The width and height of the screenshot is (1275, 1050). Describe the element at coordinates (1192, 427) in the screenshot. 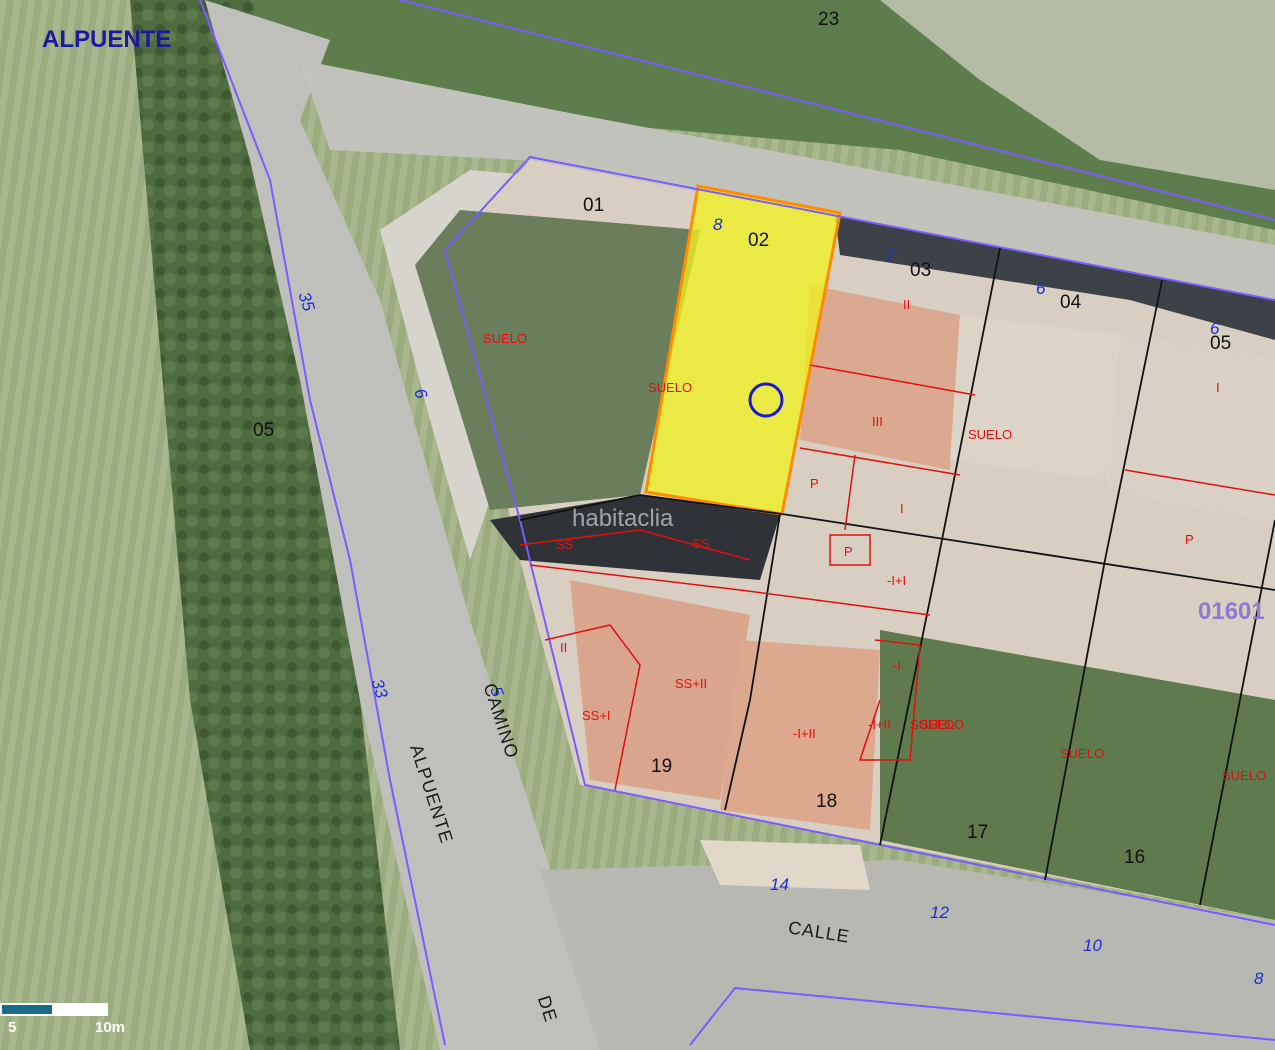

I see `roof-c` at that location.